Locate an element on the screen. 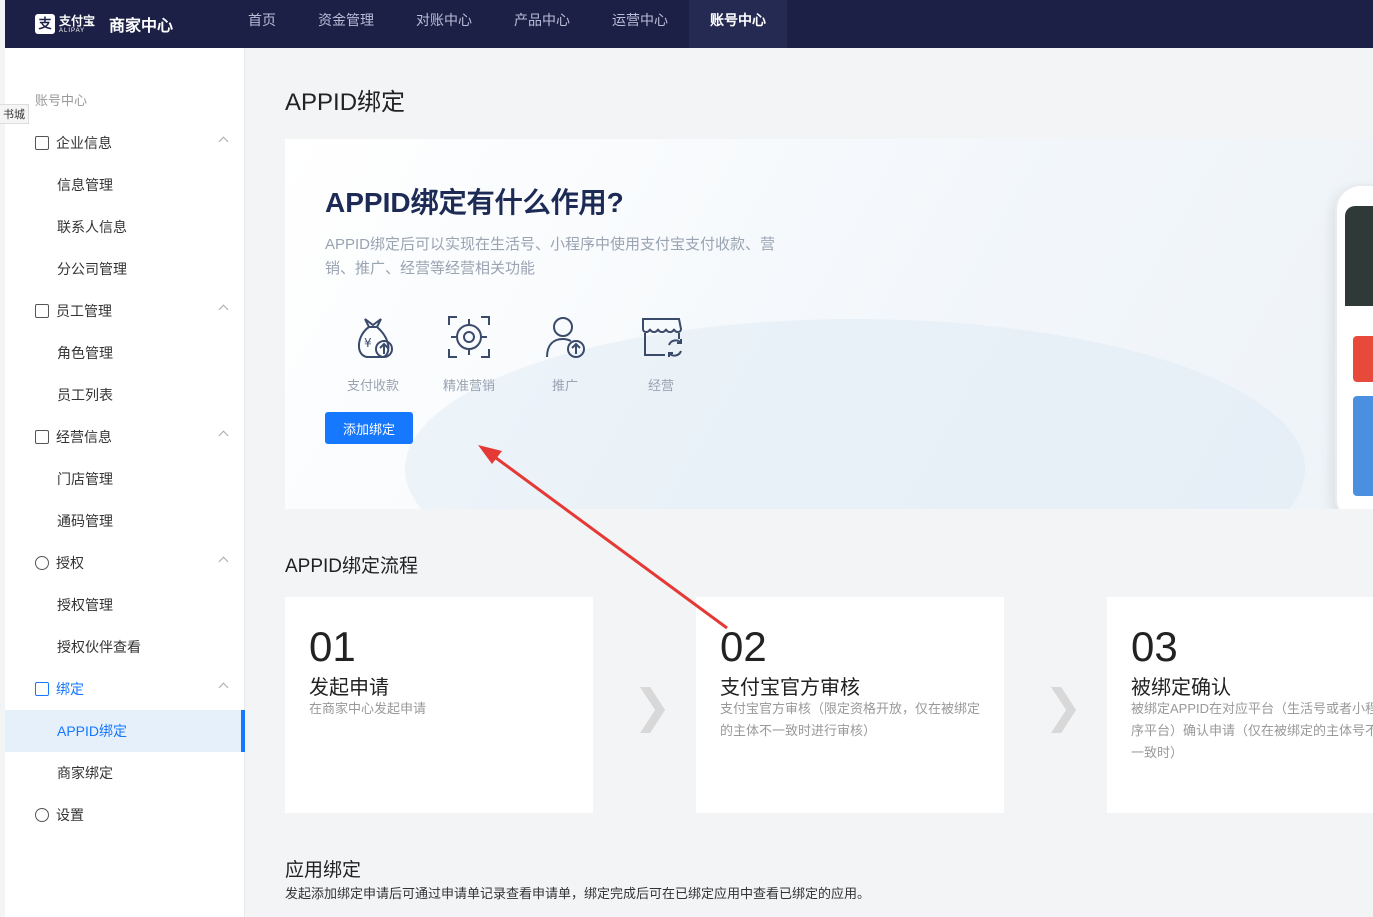 This screenshot has height=917, width=1373. sidebar-item-auth-management: 授权管理 is located at coordinates (125, 605).